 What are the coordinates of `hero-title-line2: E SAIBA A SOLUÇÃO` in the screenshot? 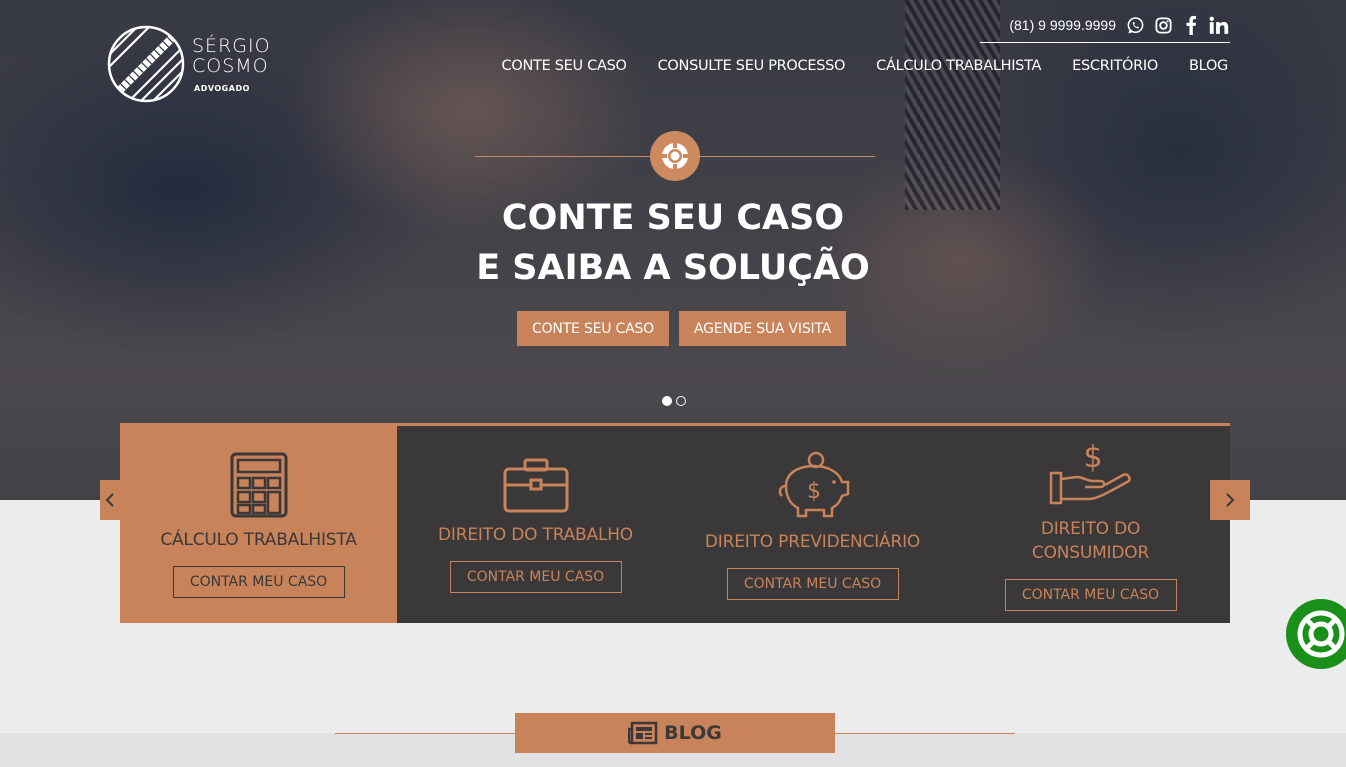 It's located at (673, 268).